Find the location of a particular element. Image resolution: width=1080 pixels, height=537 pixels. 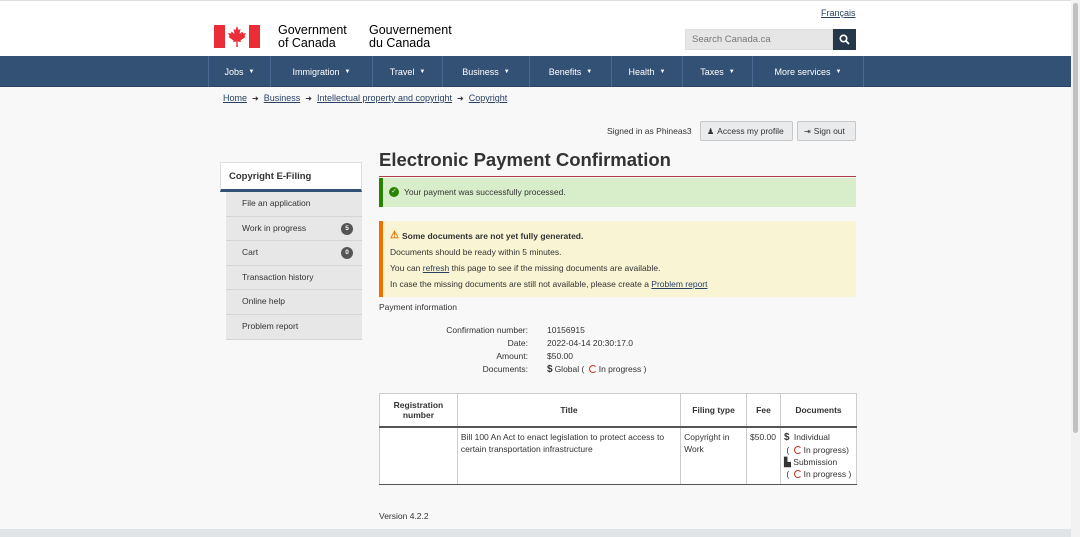

scrollbar-thumb is located at coordinates (1075, 218).